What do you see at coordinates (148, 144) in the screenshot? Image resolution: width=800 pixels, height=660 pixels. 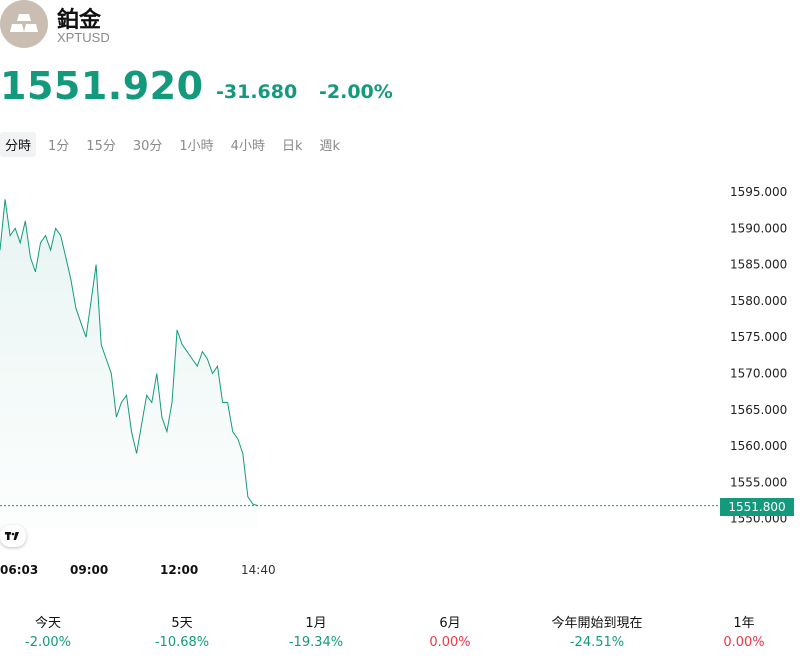 I see `tab-30min: 30分` at bounding box center [148, 144].